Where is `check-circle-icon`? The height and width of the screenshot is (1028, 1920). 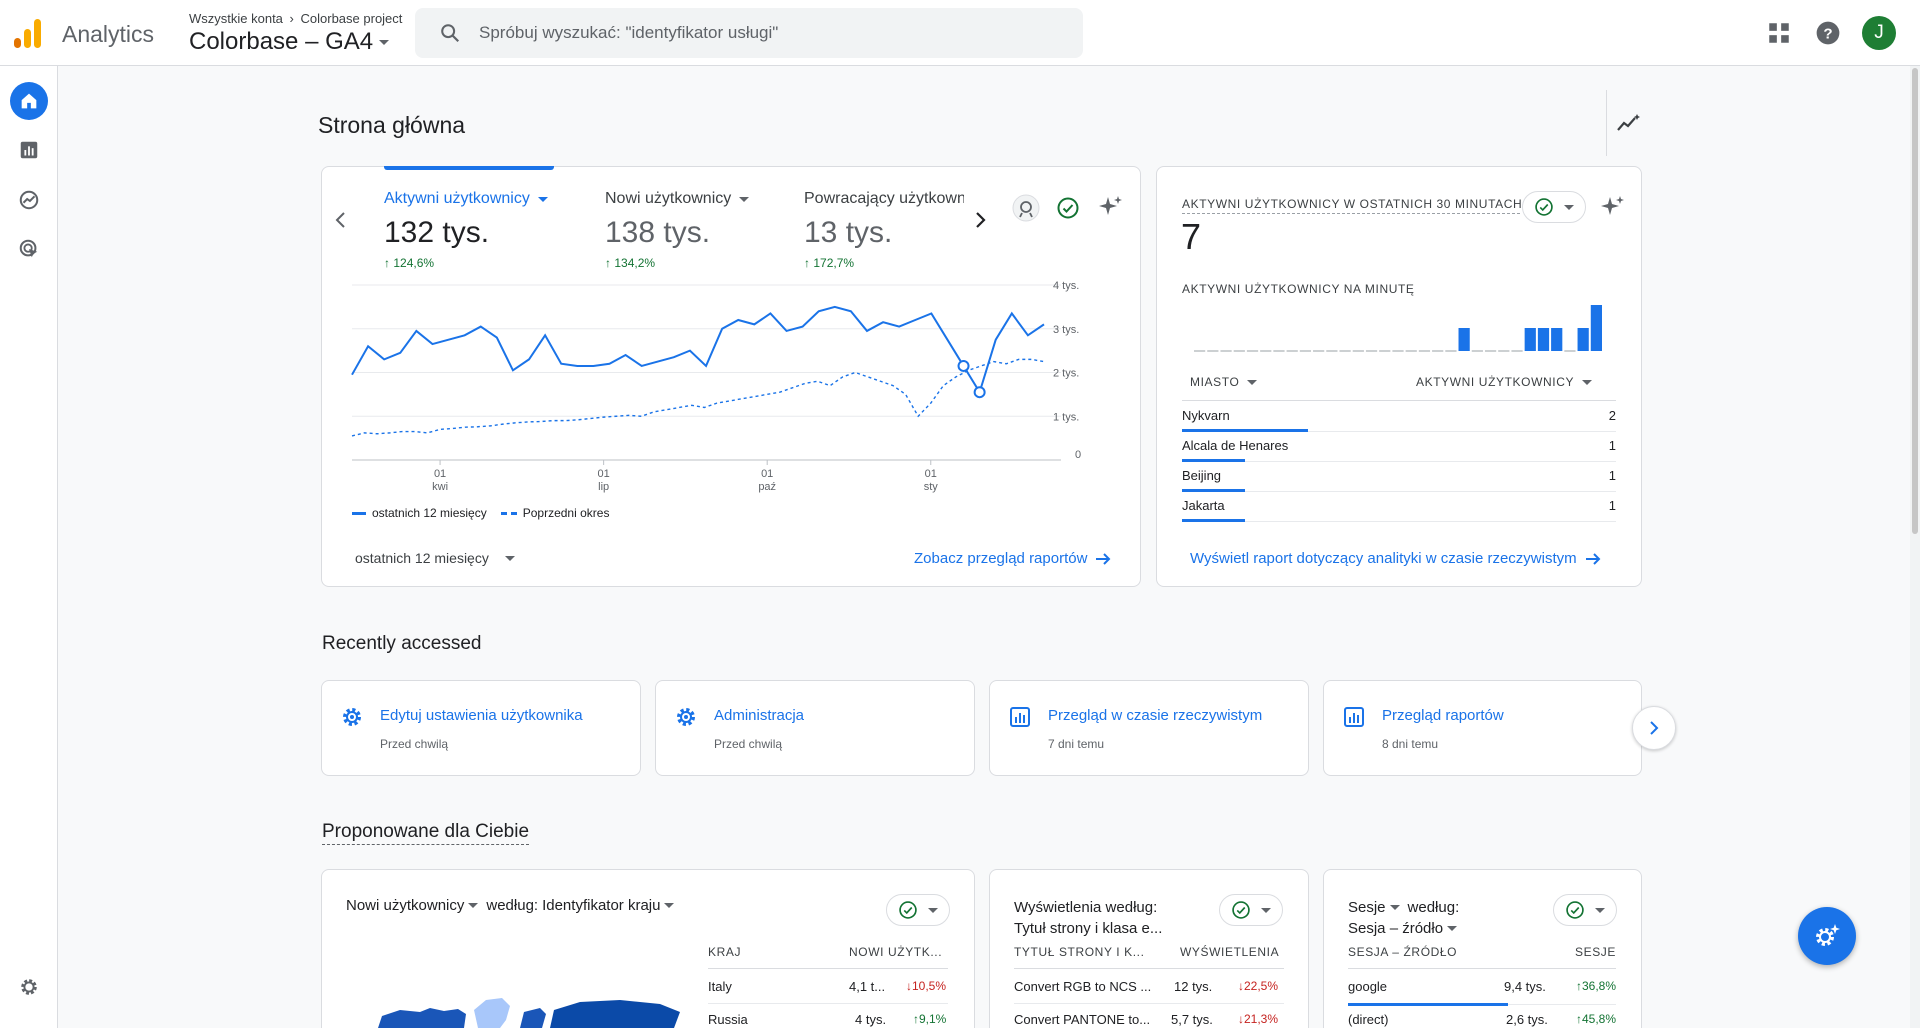 check-circle-icon is located at coordinates (1068, 208).